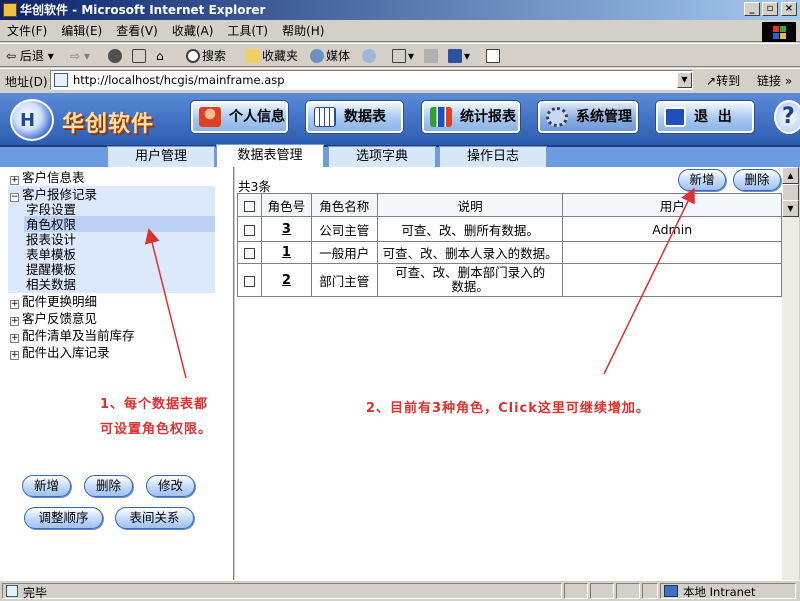  Describe the element at coordinates (51, 239) in the screenshot. I see `tree-child-report-design: 报表设计` at that location.